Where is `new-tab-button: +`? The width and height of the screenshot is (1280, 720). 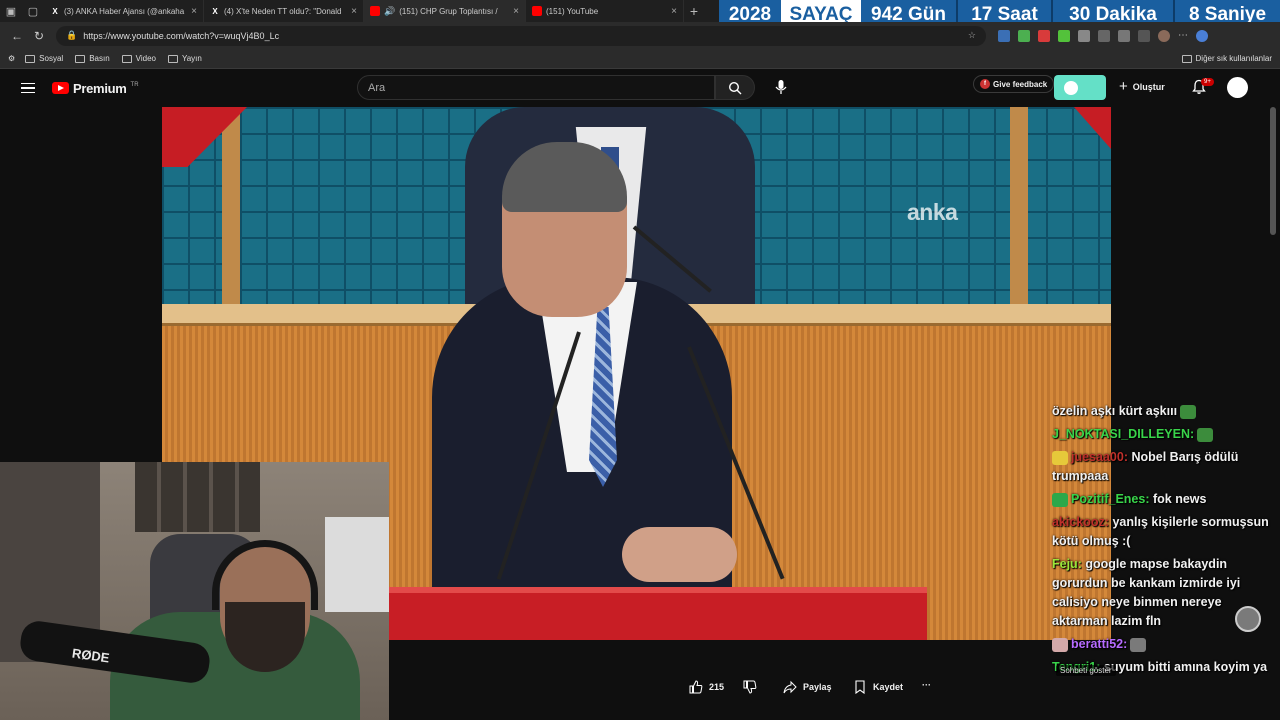
new-tab-button: + is located at coordinates (694, 11).